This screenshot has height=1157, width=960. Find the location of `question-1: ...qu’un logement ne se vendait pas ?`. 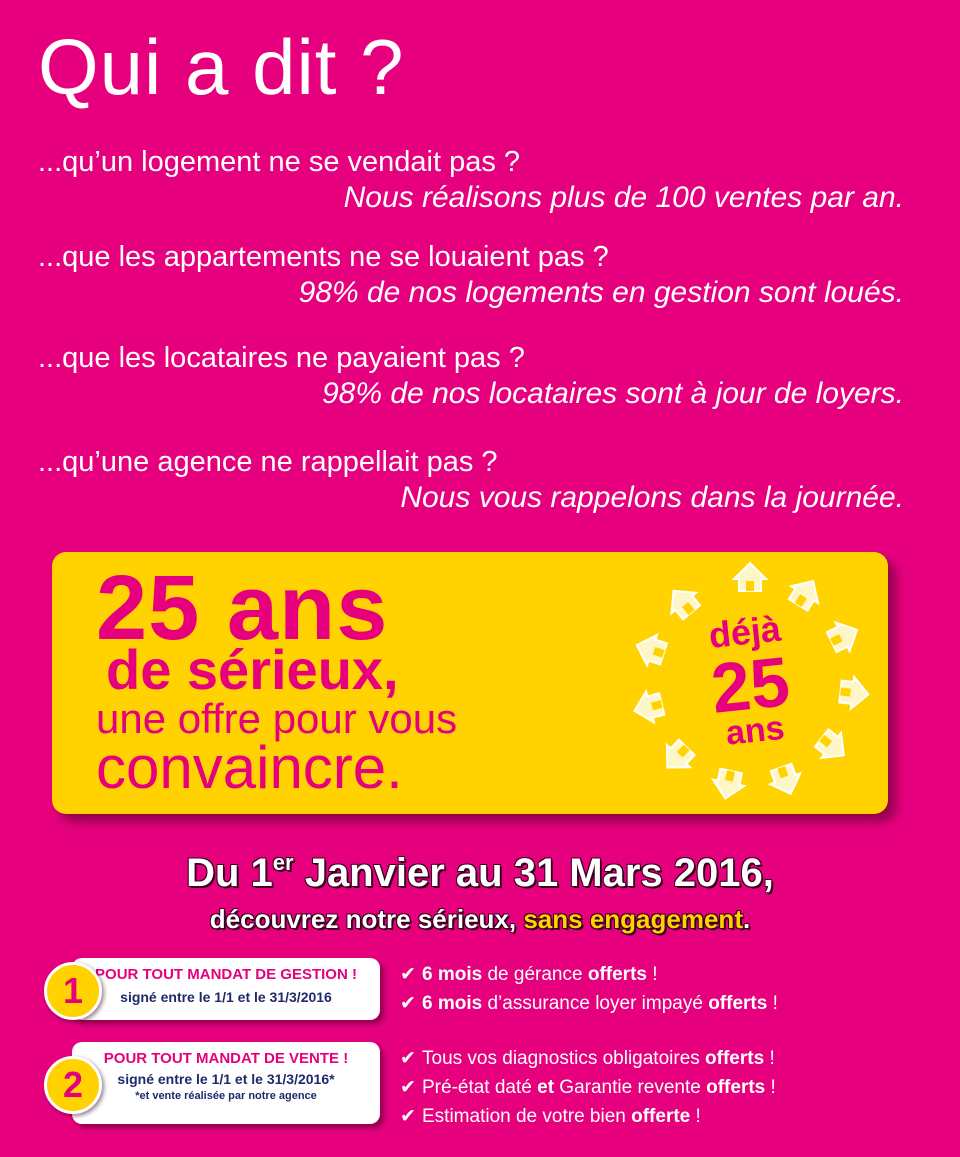

question-1: ...qu’un logement ne se vendait pas ? is located at coordinates (279, 162).